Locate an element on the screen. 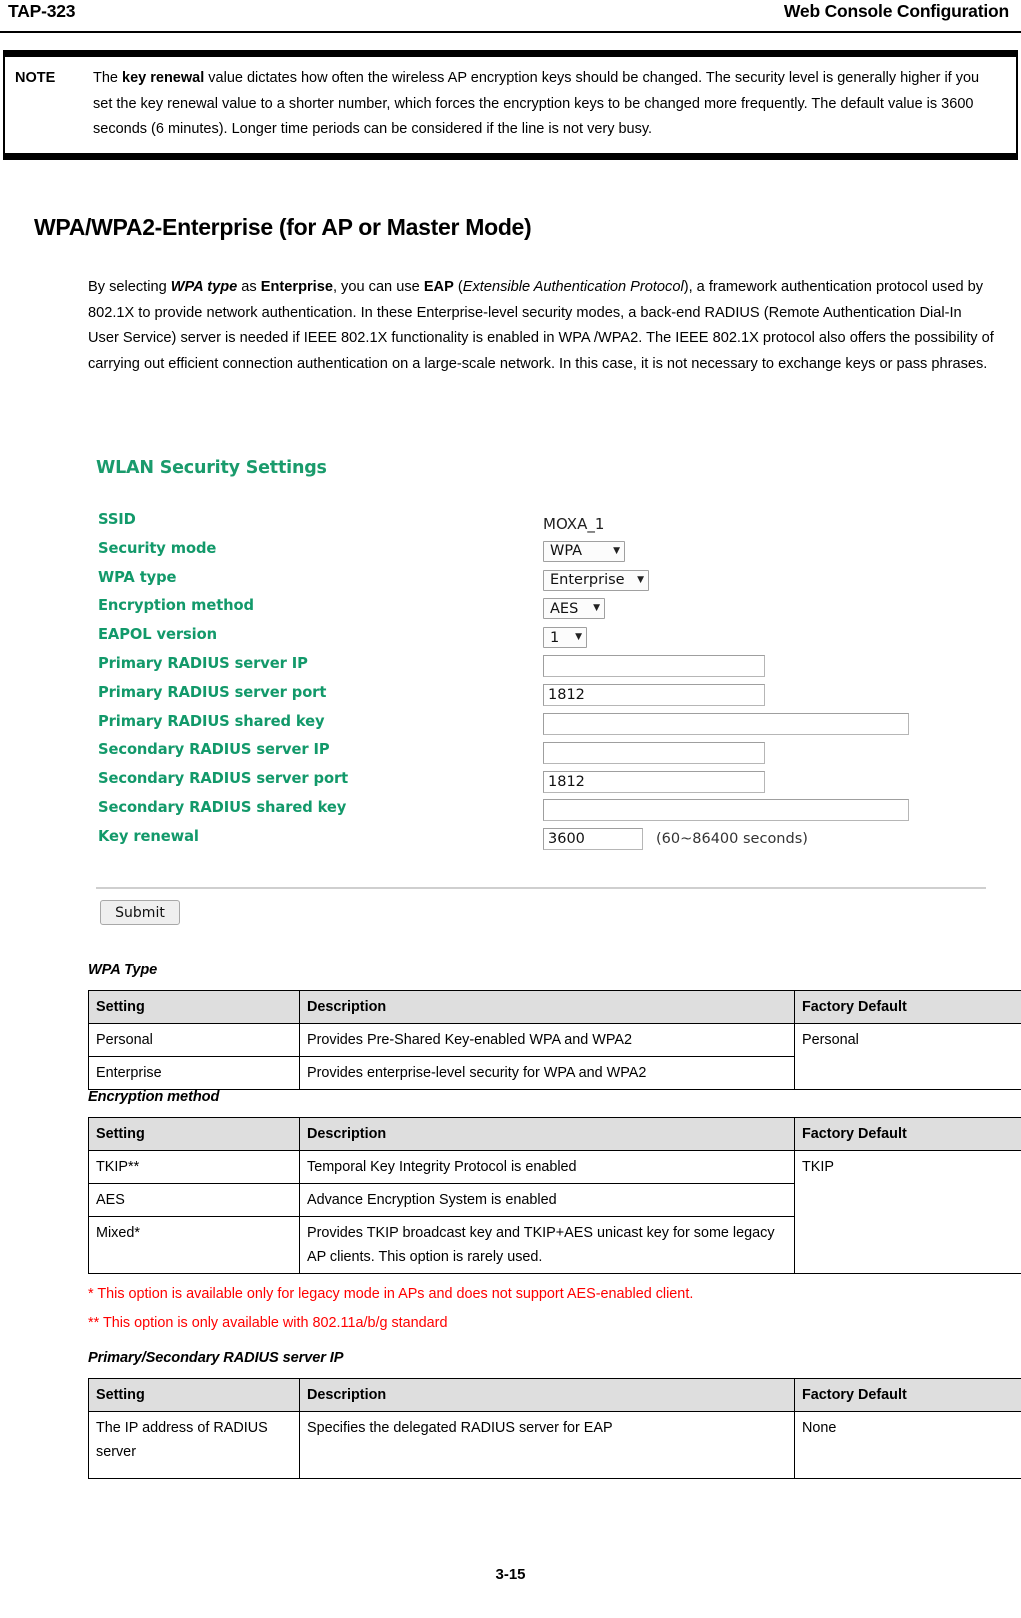 The height and width of the screenshot is (1618, 1021). para-term-eap: EAP is located at coordinates (438, 287).